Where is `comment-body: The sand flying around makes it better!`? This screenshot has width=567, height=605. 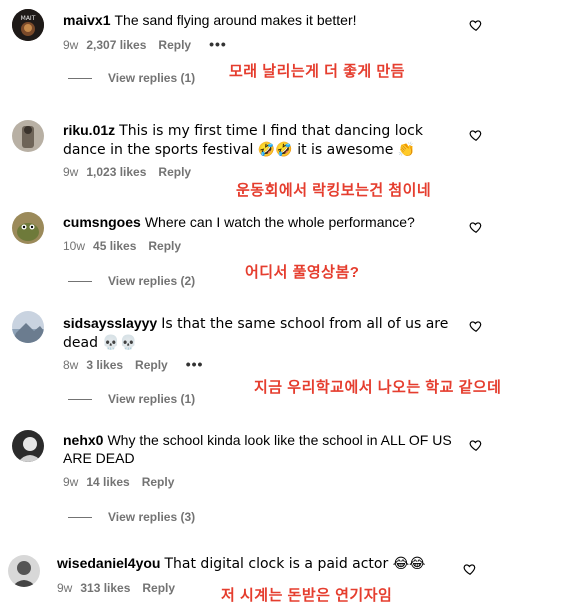
comment-body: The sand flying around makes it better! is located at coordinates (235, 20).